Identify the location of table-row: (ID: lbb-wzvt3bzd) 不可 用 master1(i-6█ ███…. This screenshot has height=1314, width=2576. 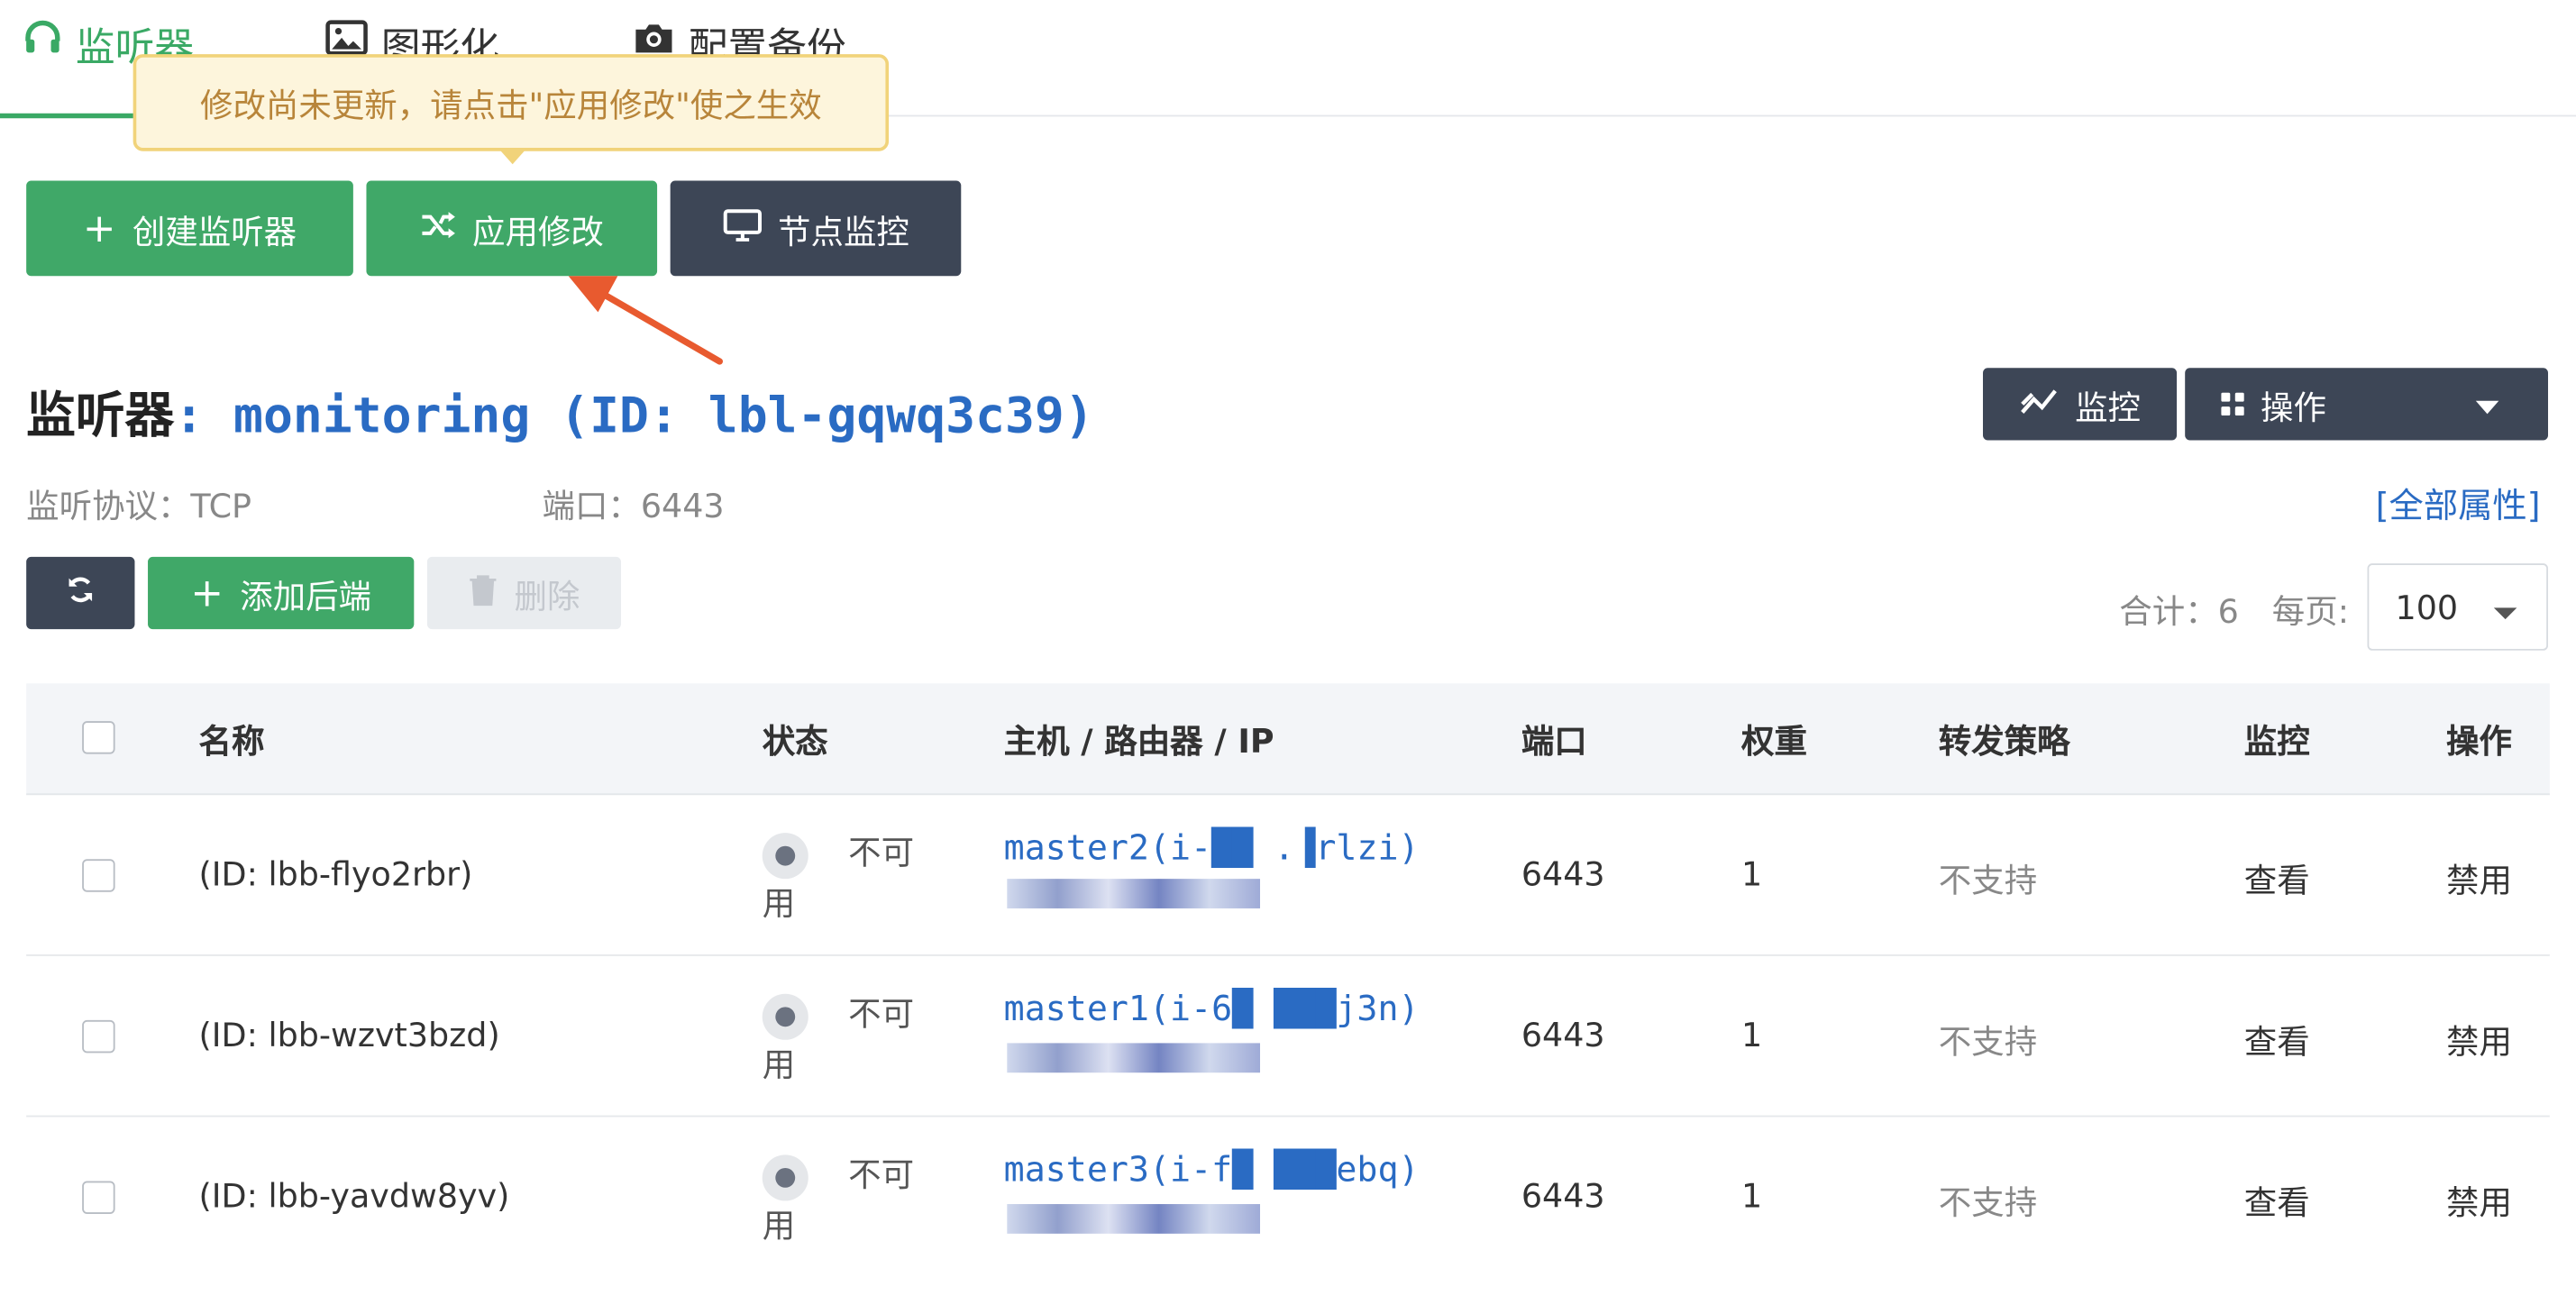
(1288, 1037).